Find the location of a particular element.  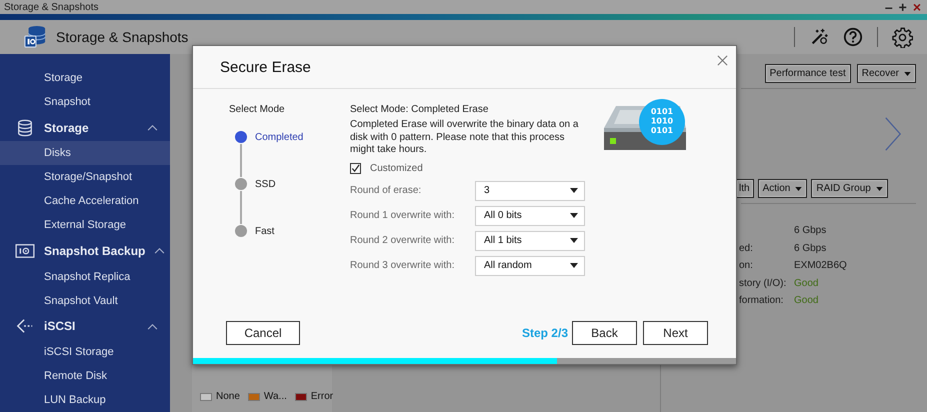

section-label: Select Mode is located at coordinates (257, 109).